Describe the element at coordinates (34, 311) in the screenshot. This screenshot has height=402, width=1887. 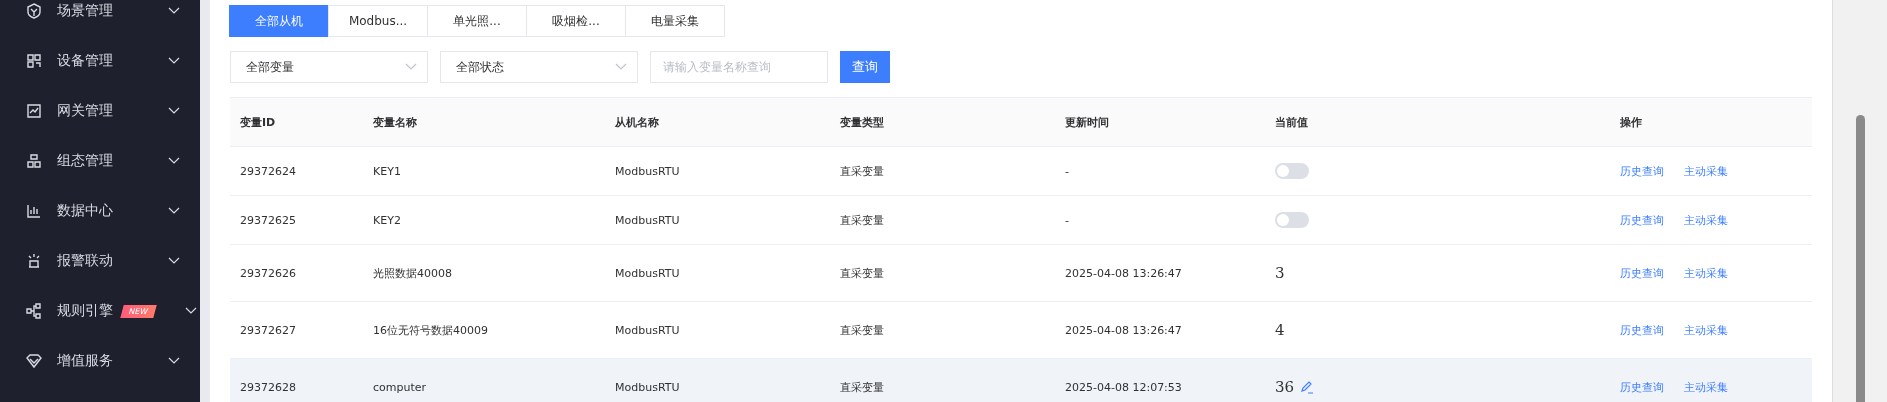
I see `nodes-icon` at that location.